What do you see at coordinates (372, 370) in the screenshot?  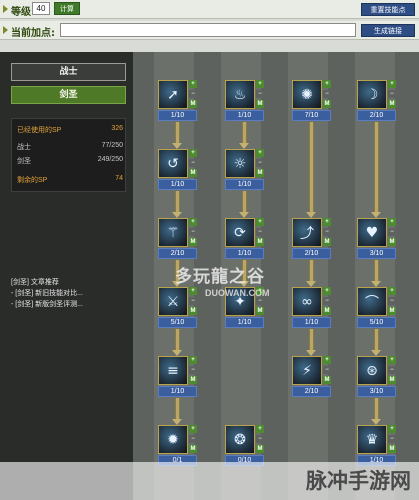 I see `cyclone-icon: ⊛` at bounding box center [372, 370].